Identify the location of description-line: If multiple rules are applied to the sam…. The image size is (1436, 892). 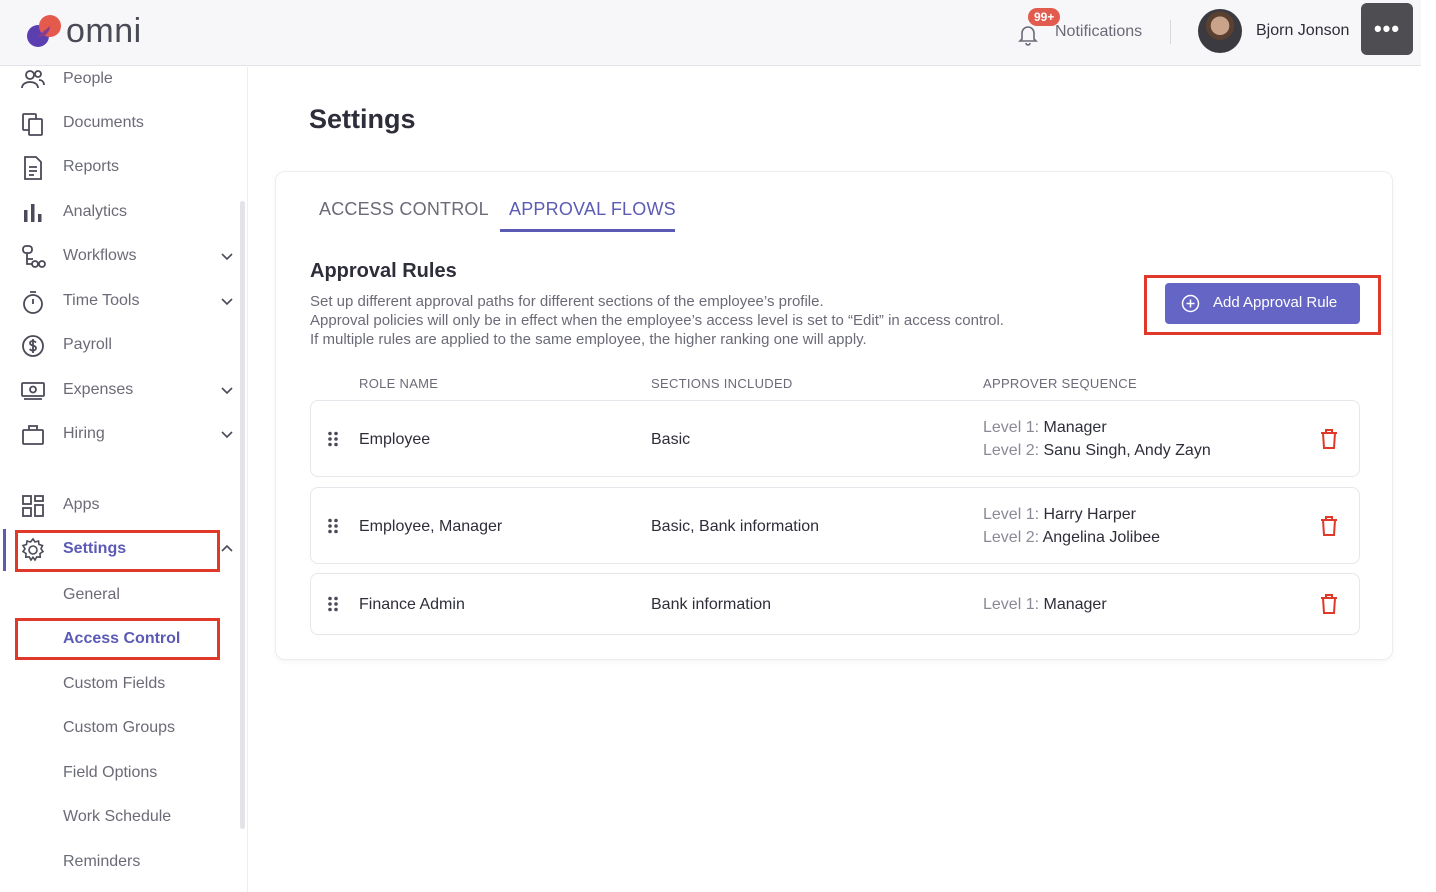
(588, 339).